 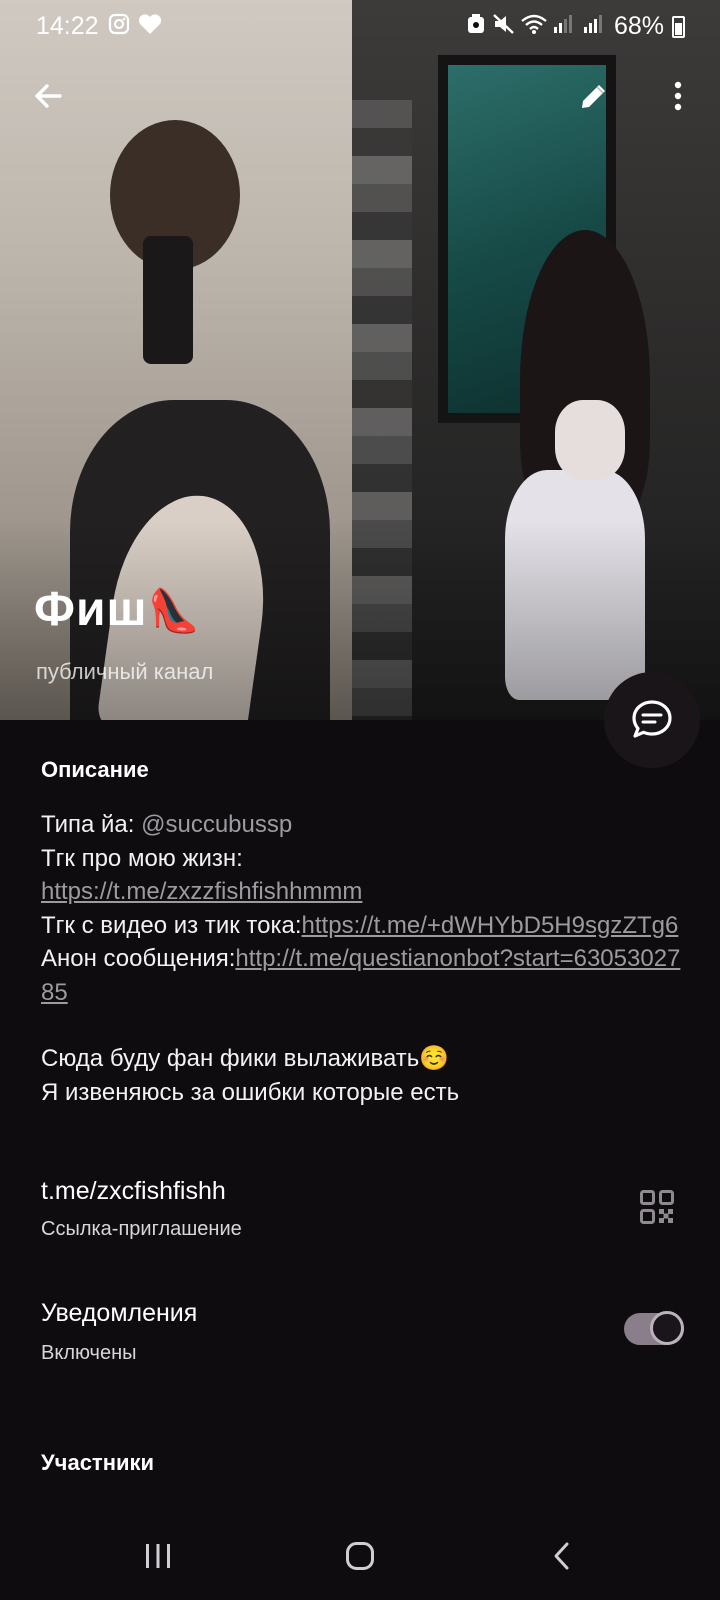 What do you see at coordinates (678, 27) in the screenshot?
I see `battery-icon` at bounding box center [678, 27].